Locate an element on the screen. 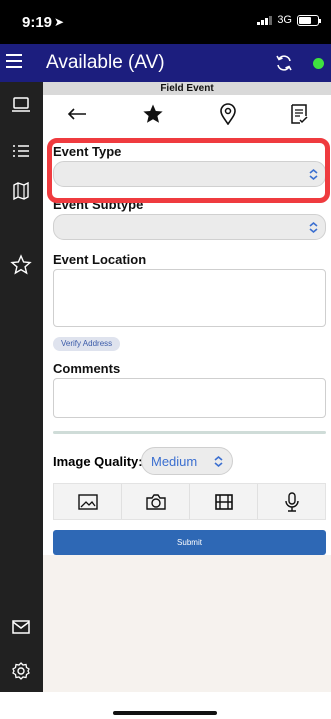 This screenshot has width=331, height=719. availability-status-dot is located at coordinates (318, 63).